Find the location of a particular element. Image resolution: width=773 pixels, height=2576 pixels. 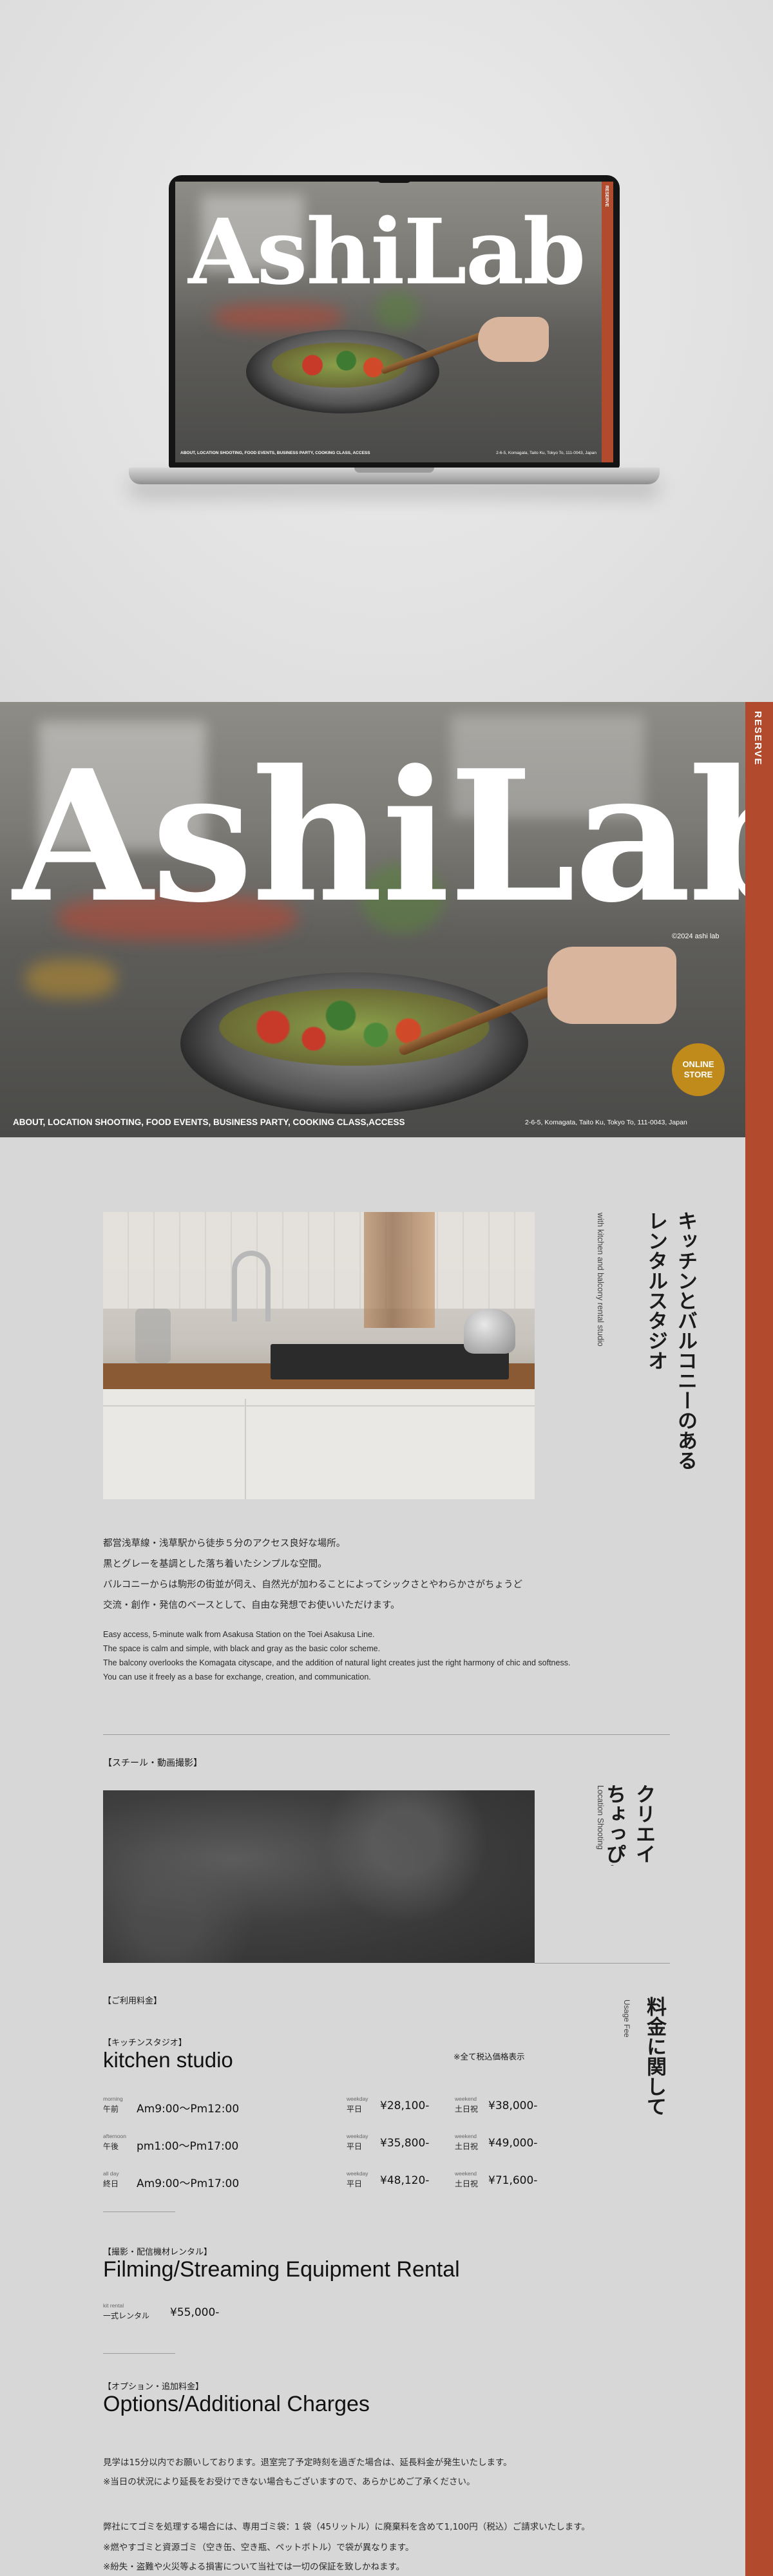

location-title-line2: ちょっぴり大人な is located at coordinates (613, 1825).